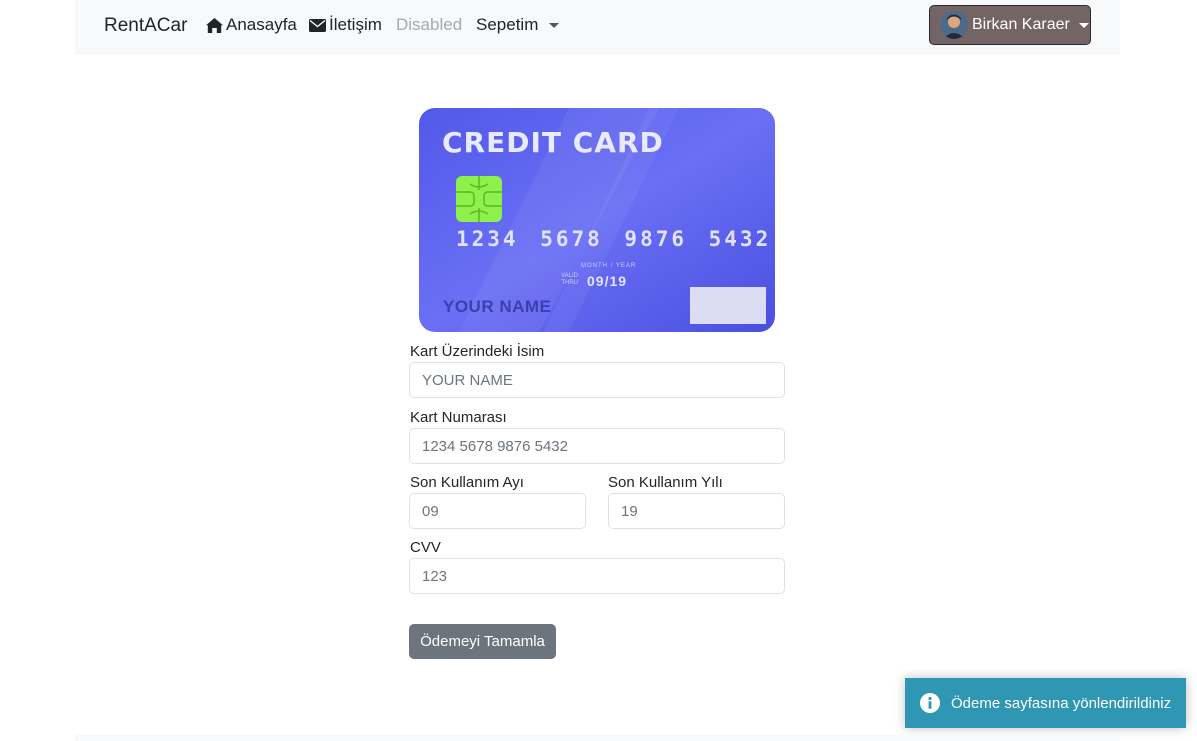 This screenshot has height=741, width=1197. I want to click on card-name-label: Kart Üzerindeki İsim, so click(477, 351).